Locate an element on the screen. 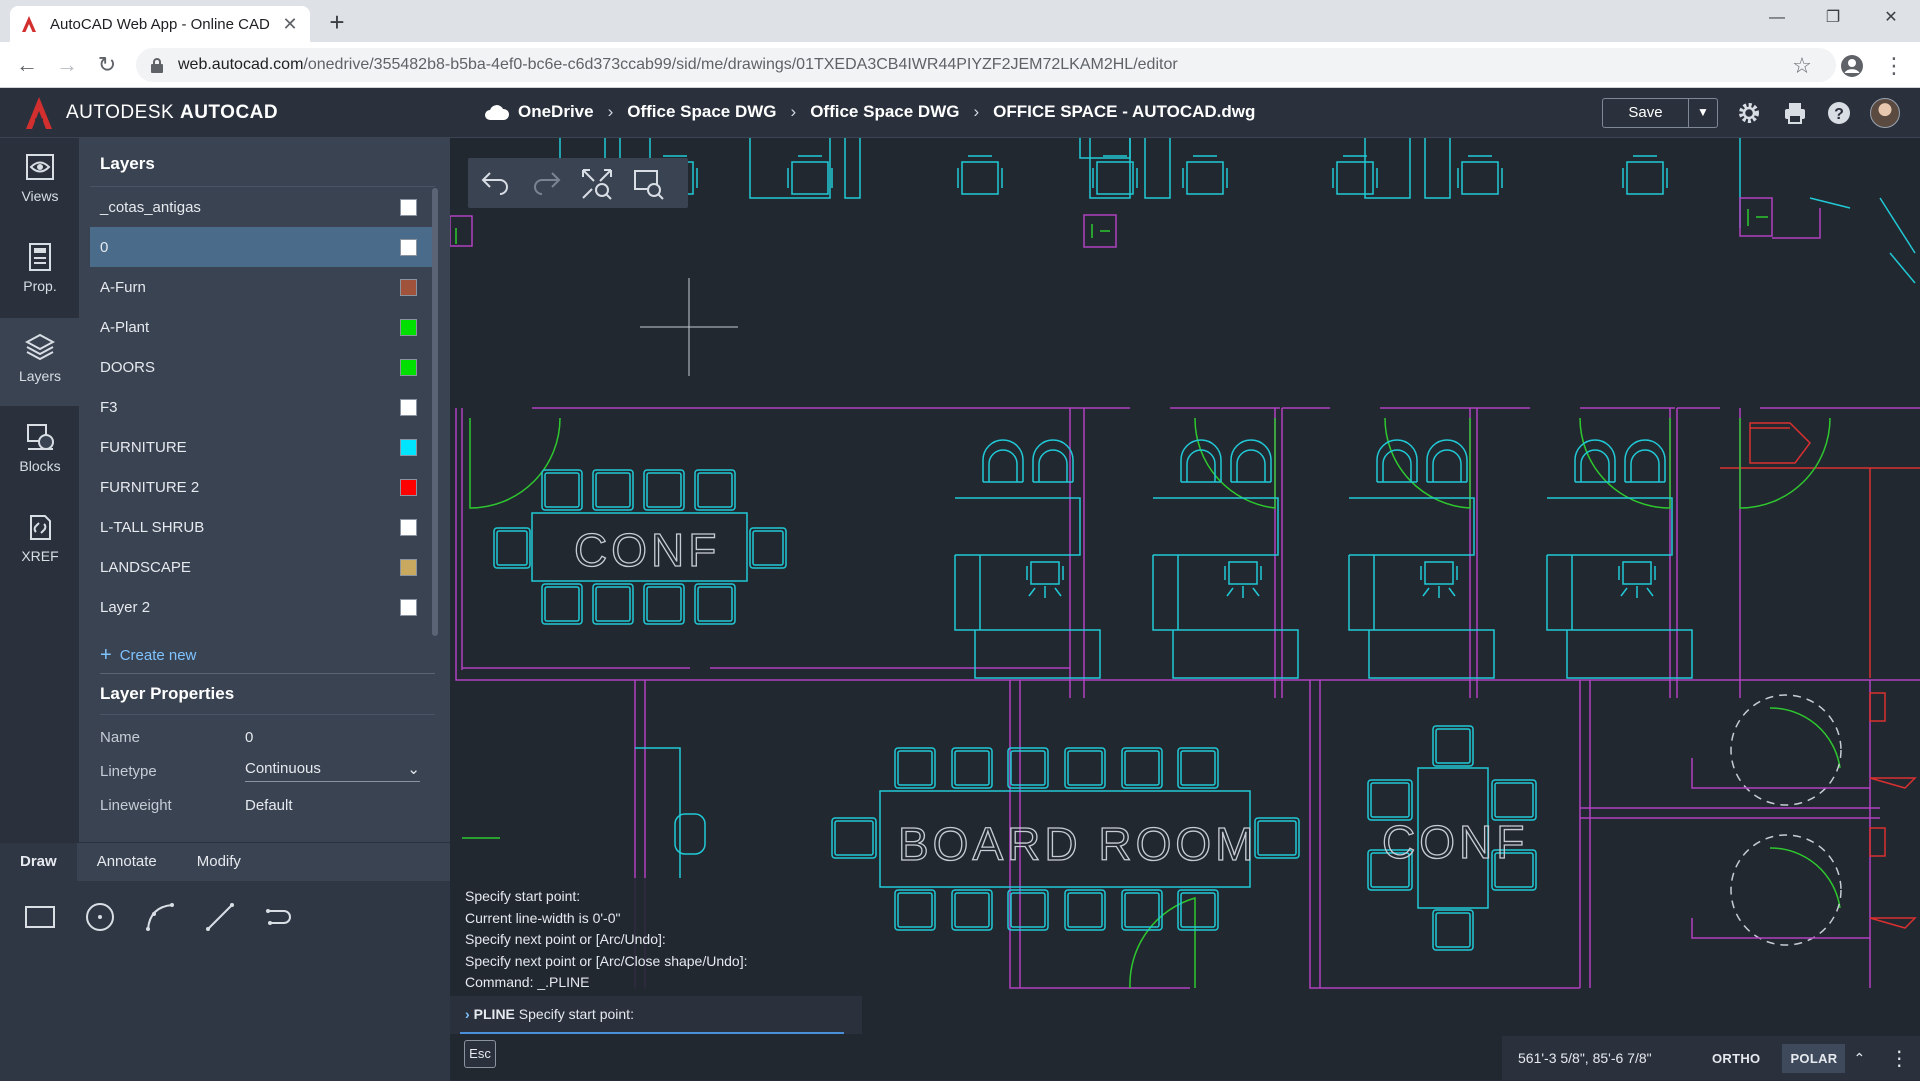 The height and width of the screenshot is (1081, 1920). ortho-toggle: ORTHO is located at coordinates (1736, 1058).